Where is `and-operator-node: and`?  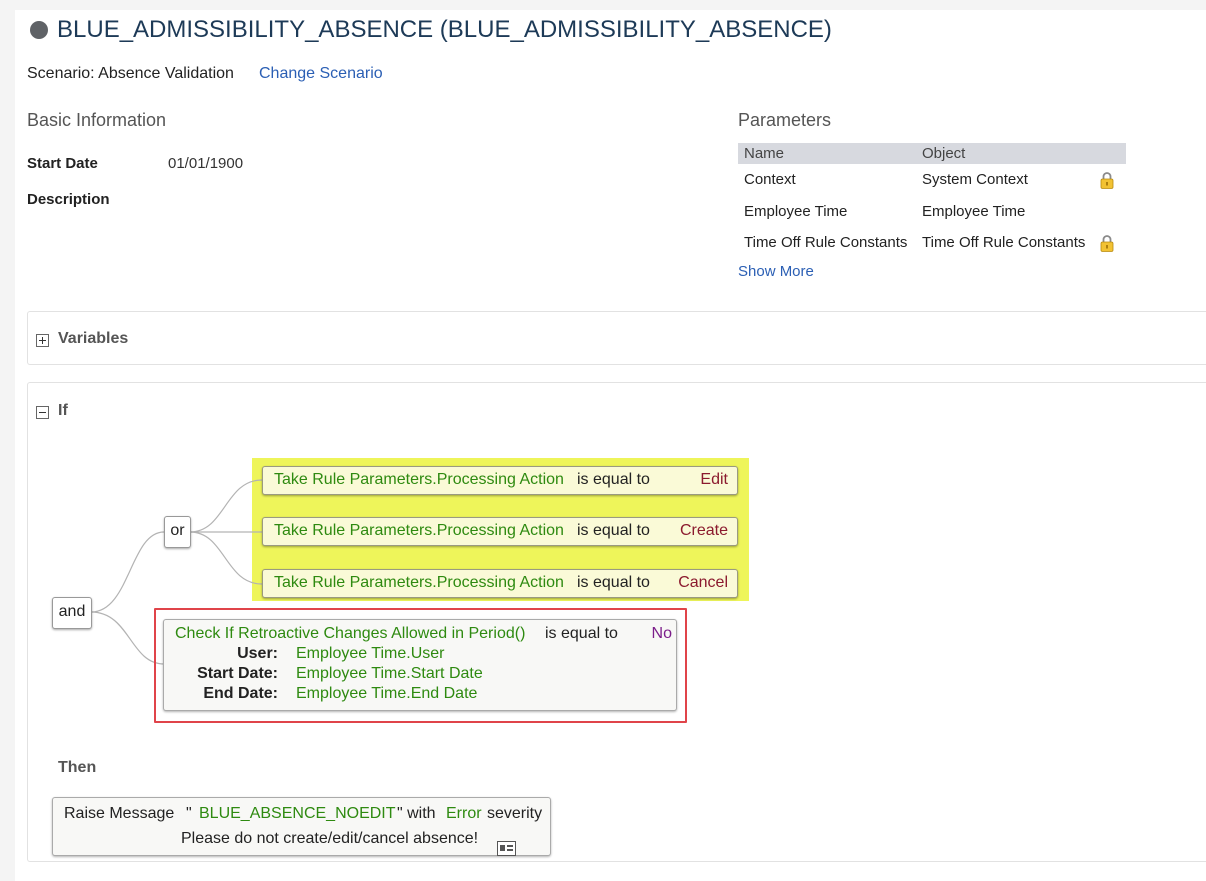 and-operator-node: and is located at coordinates (72, 613).